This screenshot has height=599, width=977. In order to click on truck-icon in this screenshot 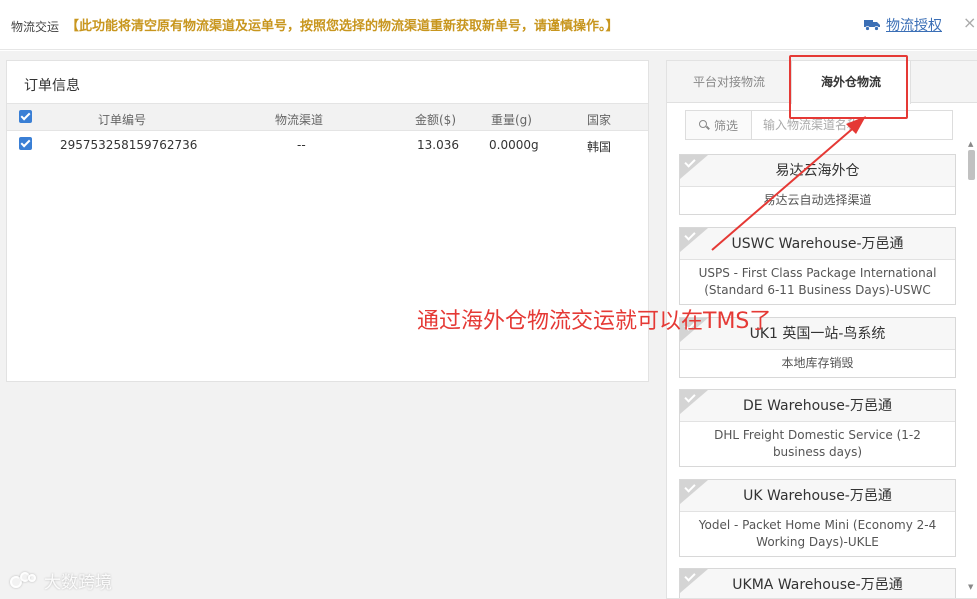, I will do `click(872, 25)`.